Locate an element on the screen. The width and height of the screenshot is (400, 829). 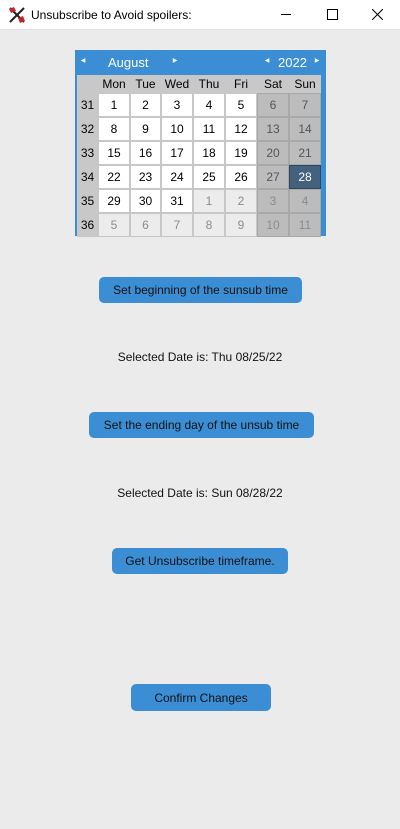
close-button is located at coordinates (377, 14).